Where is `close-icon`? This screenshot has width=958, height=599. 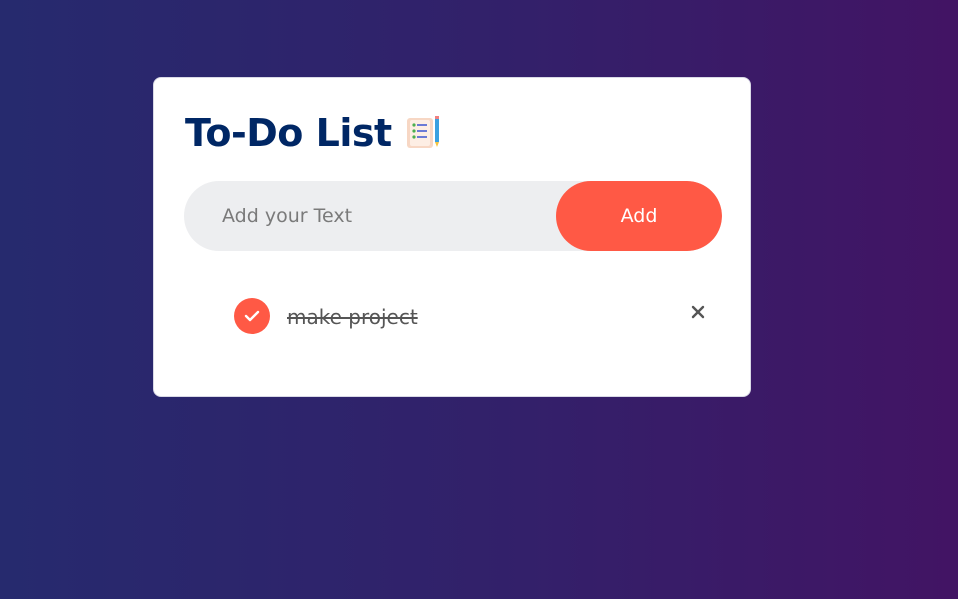 close-icon is located at coordinates (698, 312).